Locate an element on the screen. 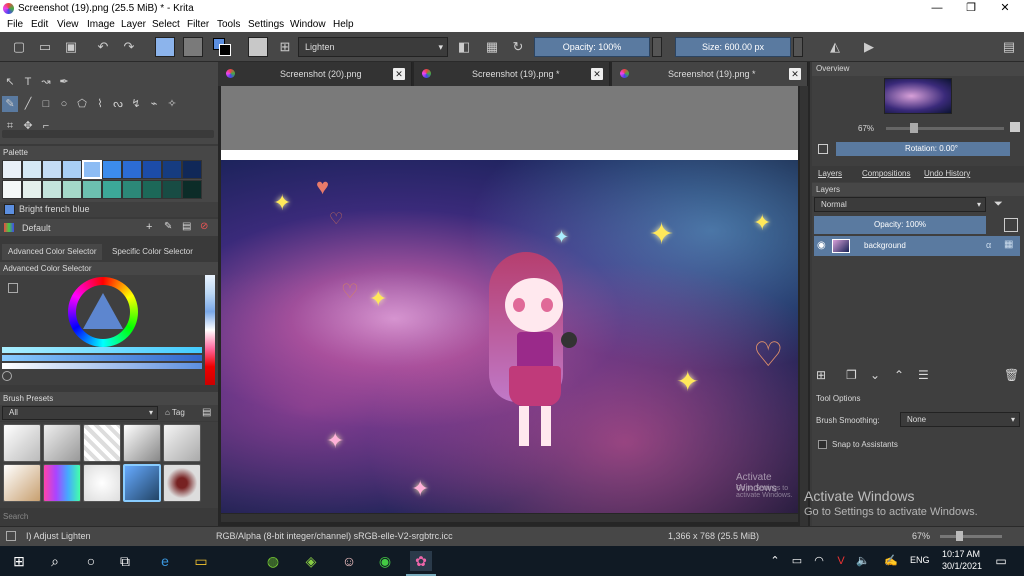 The width and height of the screenshot is (1024, 576). opacity-spin-icon is located at coordinates (657, 47).